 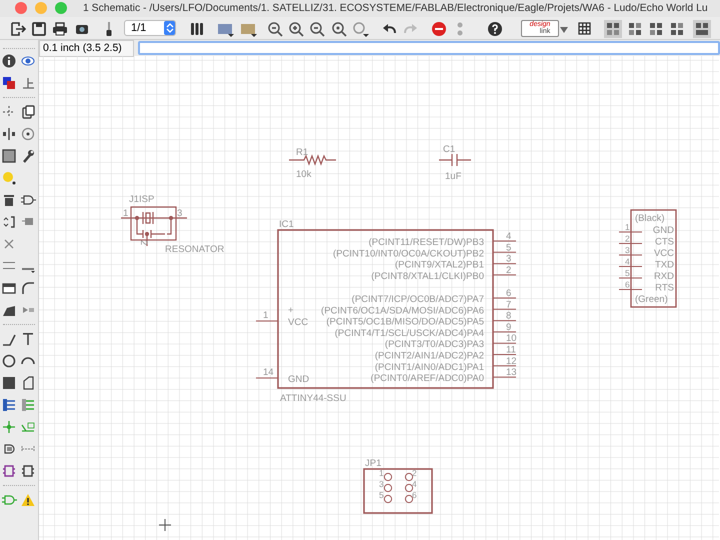 What do you see at coordinates (360, 29) in the screenshot?
I see `zoom-menu-icon` at bounding box center [360, 29].